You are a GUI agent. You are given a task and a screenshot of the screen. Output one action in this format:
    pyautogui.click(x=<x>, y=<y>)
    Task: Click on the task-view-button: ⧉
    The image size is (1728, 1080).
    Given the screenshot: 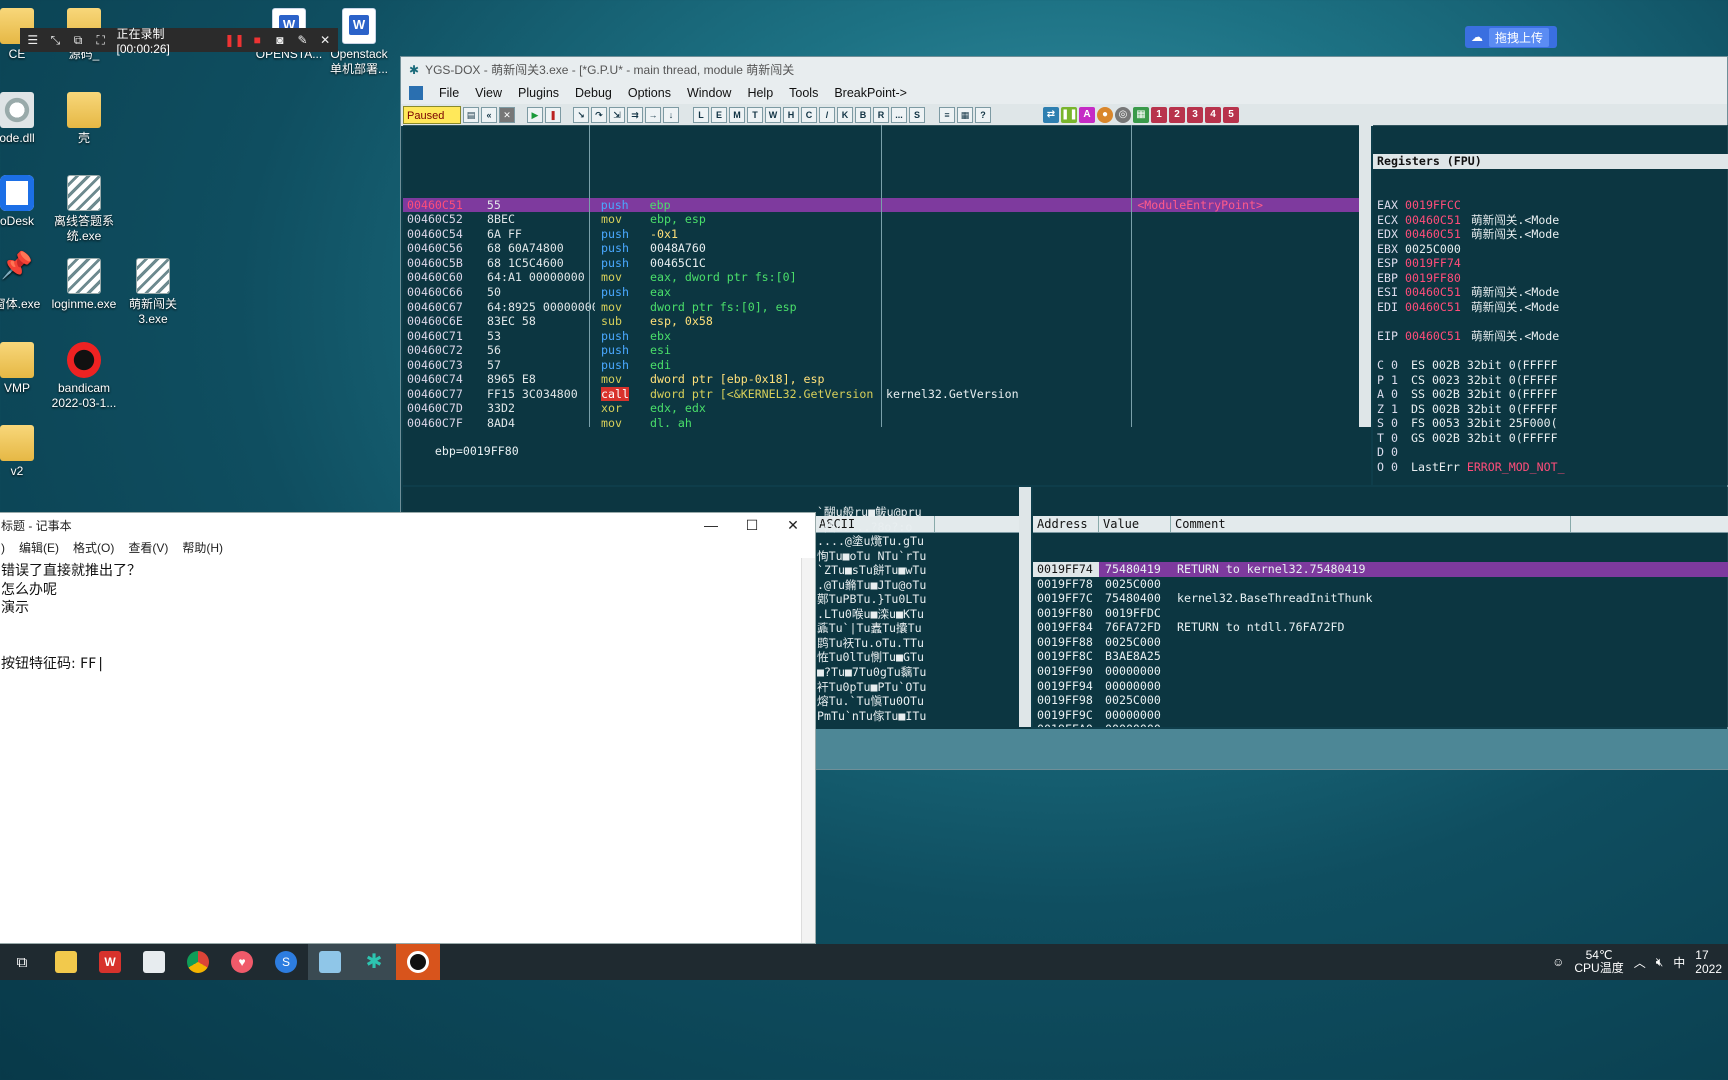 What is the action you would take?
    pyautogui.click(x=22, y=962)
    